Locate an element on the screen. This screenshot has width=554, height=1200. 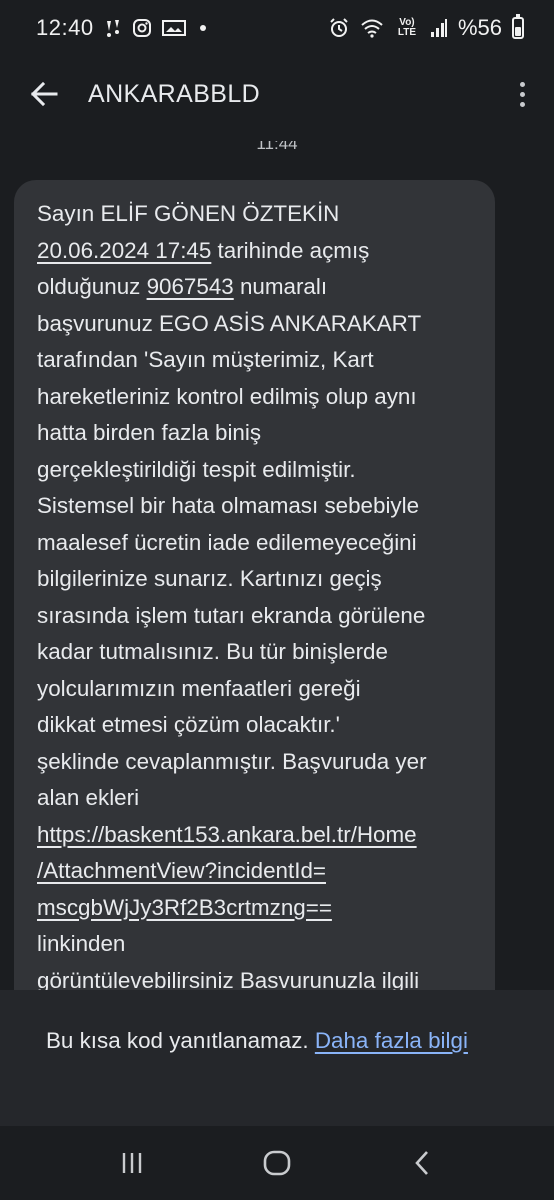
message-text: alan ekleri is located at coordinates (88, 797).